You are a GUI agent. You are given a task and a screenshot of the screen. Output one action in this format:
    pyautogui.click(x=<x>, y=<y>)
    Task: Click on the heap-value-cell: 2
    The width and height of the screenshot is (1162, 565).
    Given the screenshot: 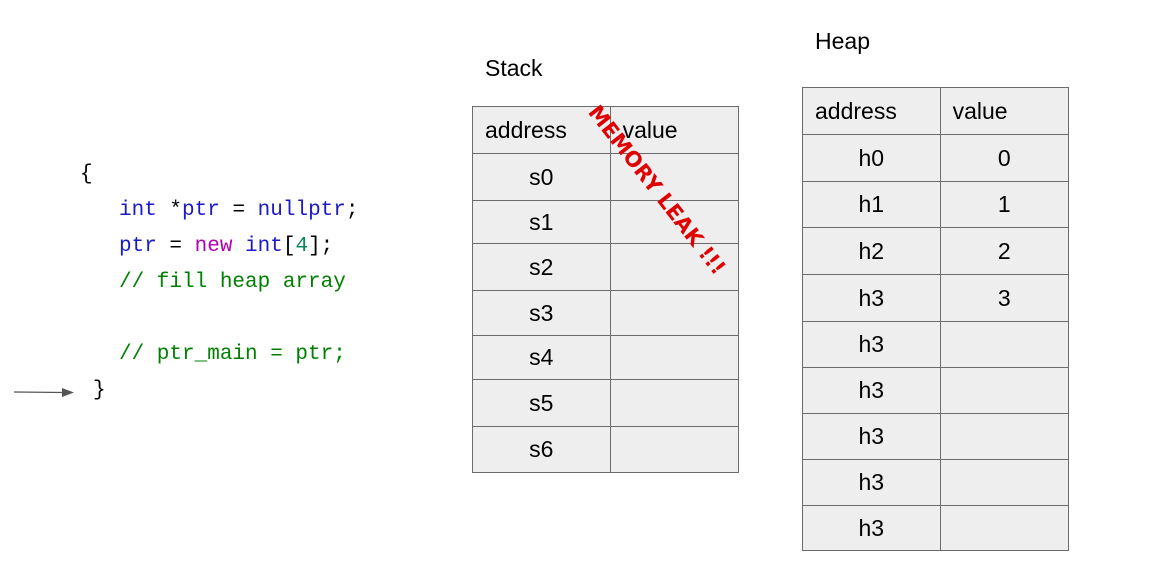 What is the action you would take?
    pyautogui.click(x=1004, y=251)
    